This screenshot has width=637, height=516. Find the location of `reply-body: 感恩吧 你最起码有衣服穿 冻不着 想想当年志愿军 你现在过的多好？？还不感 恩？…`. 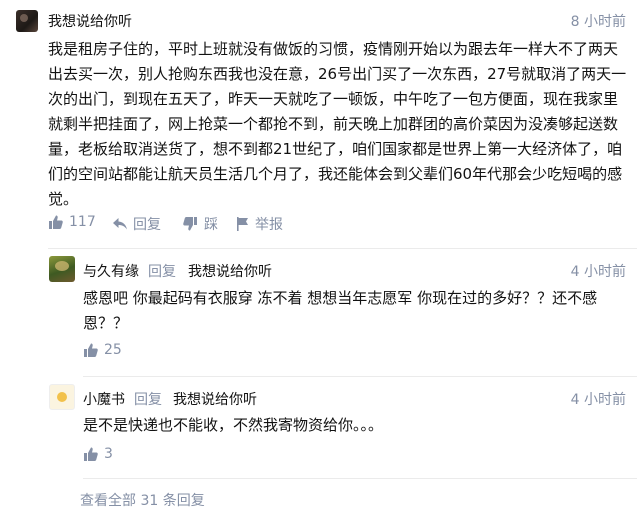

reply-body: 感恩吧 你最起码有衣服穿 冻不着 想想当年志愿军 你现在过的多好？？还不感 恩？… is located at coordinates (355, 311).